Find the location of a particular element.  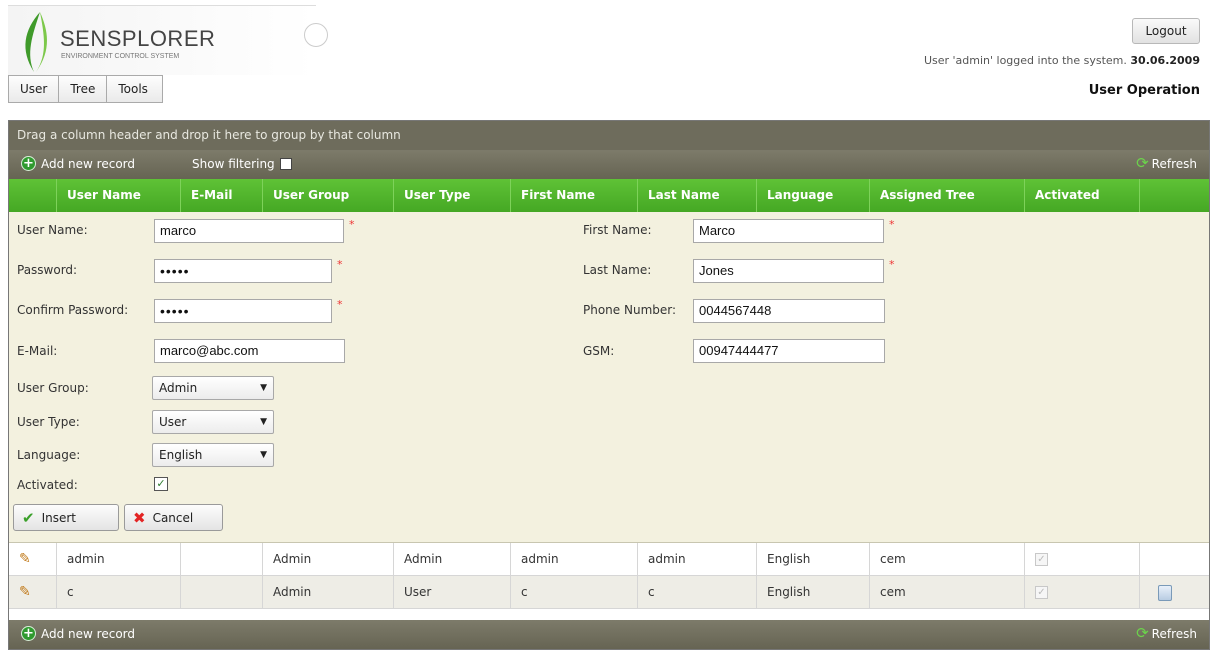

column-header-first-name: First Name is located at coordinates (574, 195).